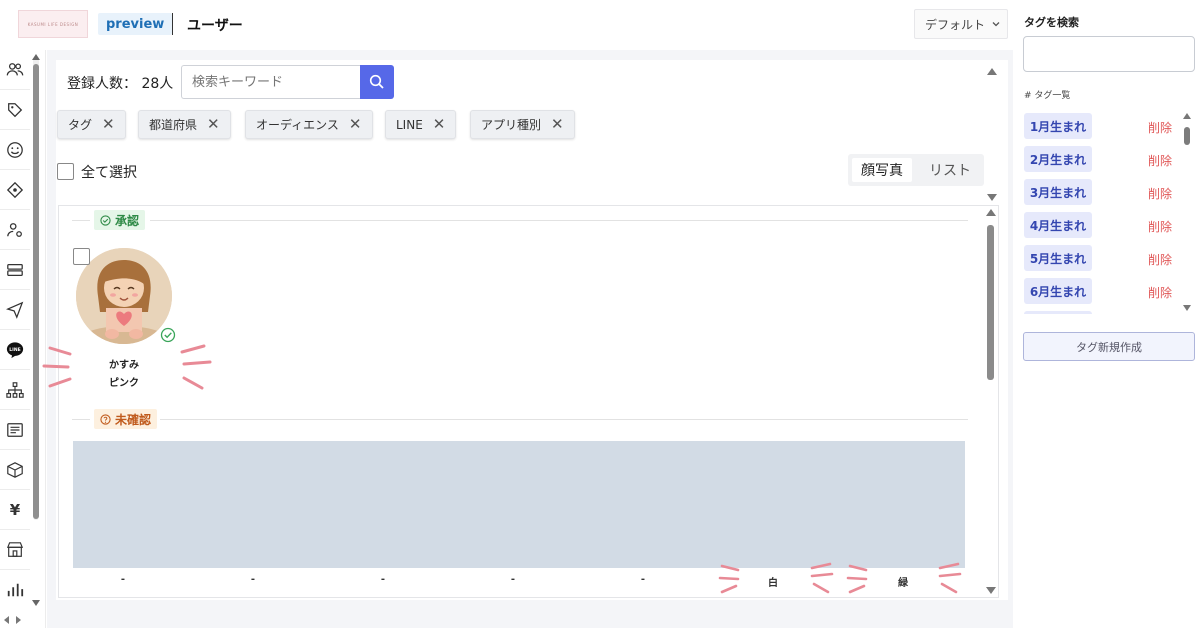 This screenshot has height=628, width=1200. Describe the element at coordinates (135, 24) in the screenshot. I see `preview-badge: preview` at that location.